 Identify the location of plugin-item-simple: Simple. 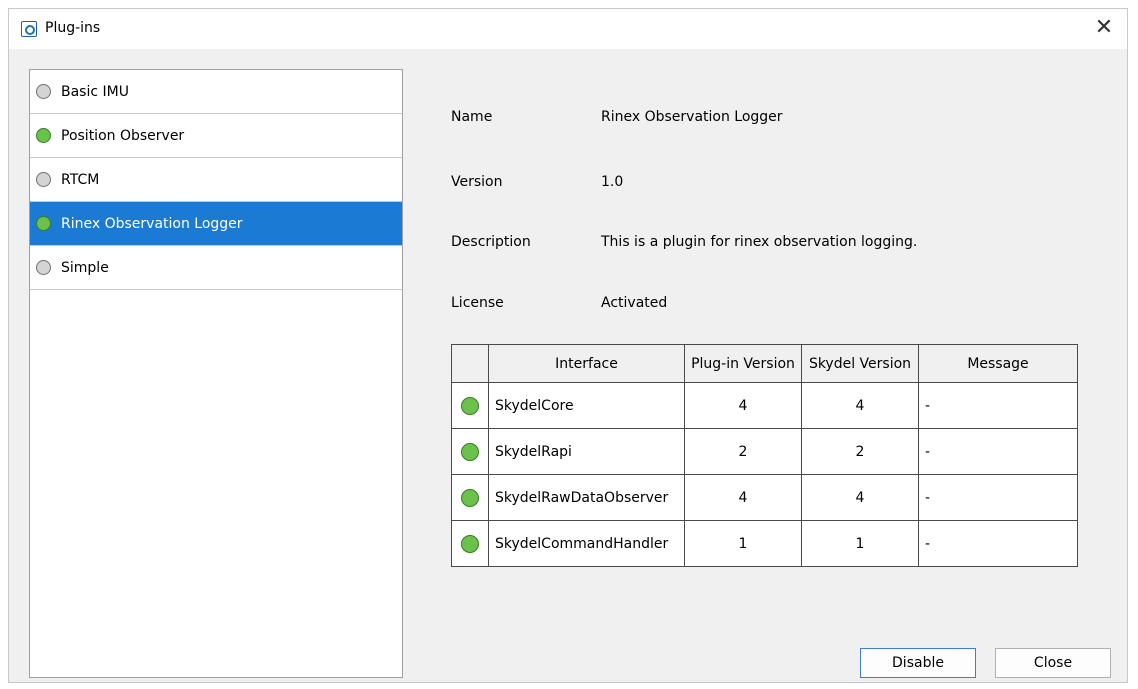
(216, 268).